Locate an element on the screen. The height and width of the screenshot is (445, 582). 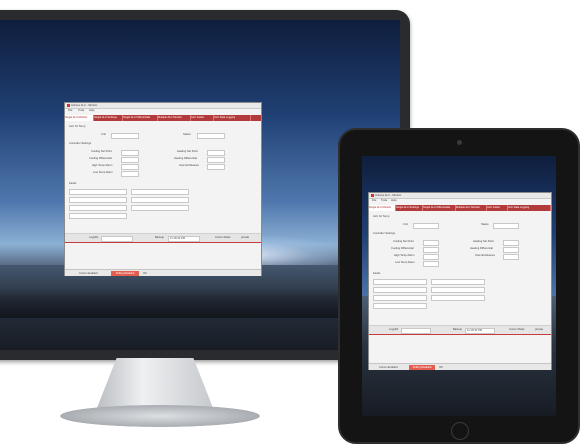
tablet-menu-tools: Tools is located at coordinates (384, 200).